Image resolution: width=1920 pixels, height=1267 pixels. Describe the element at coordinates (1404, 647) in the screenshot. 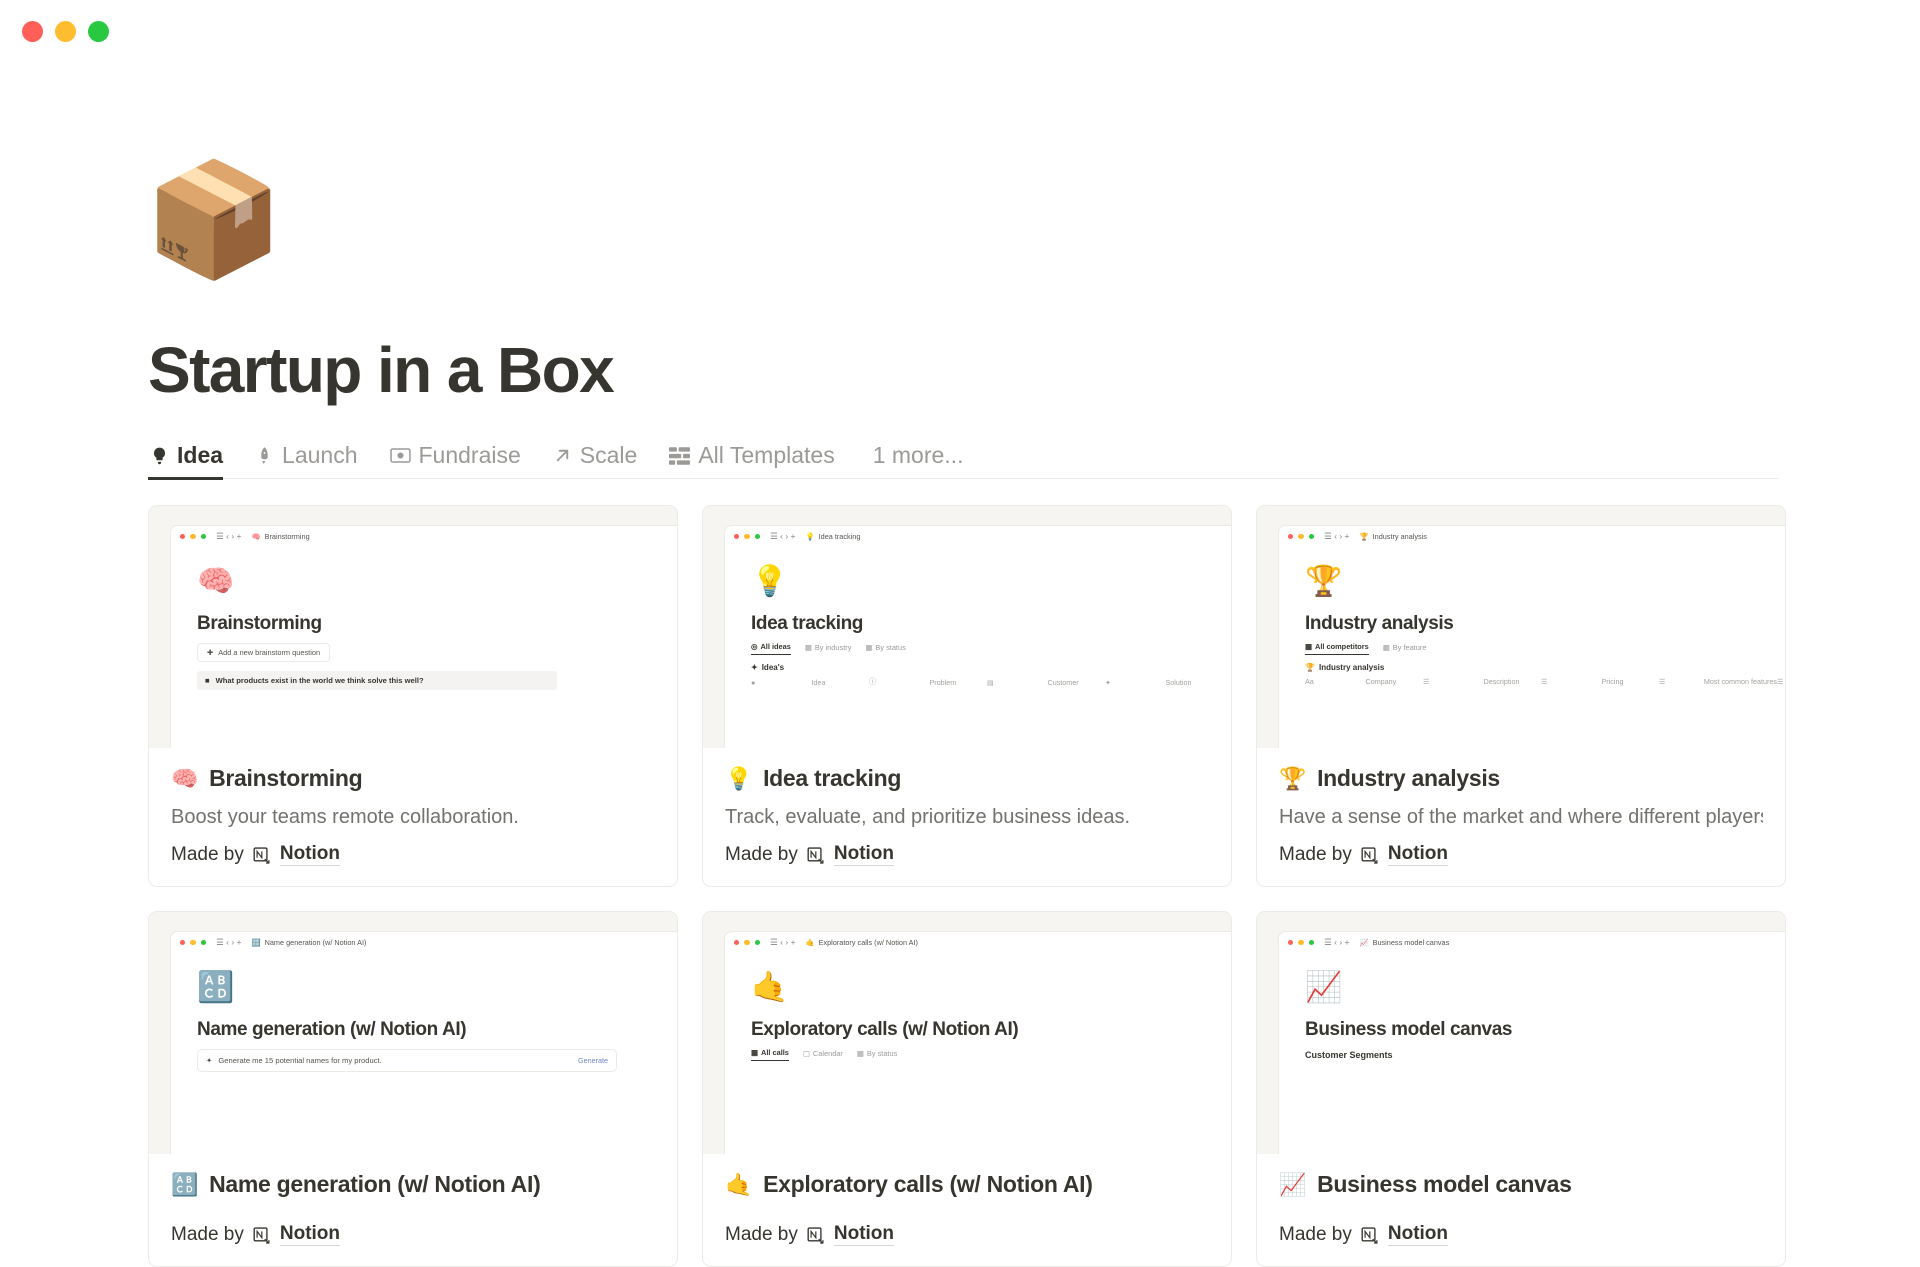

I see `mini-view-tab: ▦ By feature` at that location.